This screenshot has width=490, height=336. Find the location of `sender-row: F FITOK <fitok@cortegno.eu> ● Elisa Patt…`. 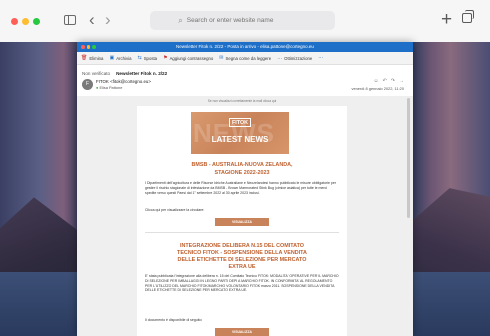

sender-row: F FITOK <fitok@cortegno.eu> ● Elisa Patt… is located at coordinates (245, 85).